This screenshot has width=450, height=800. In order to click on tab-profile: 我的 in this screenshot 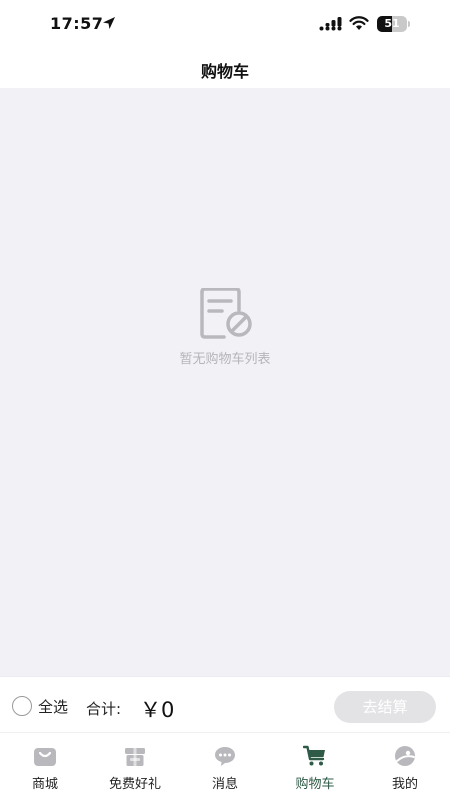, I will do `click(405, 768)`.